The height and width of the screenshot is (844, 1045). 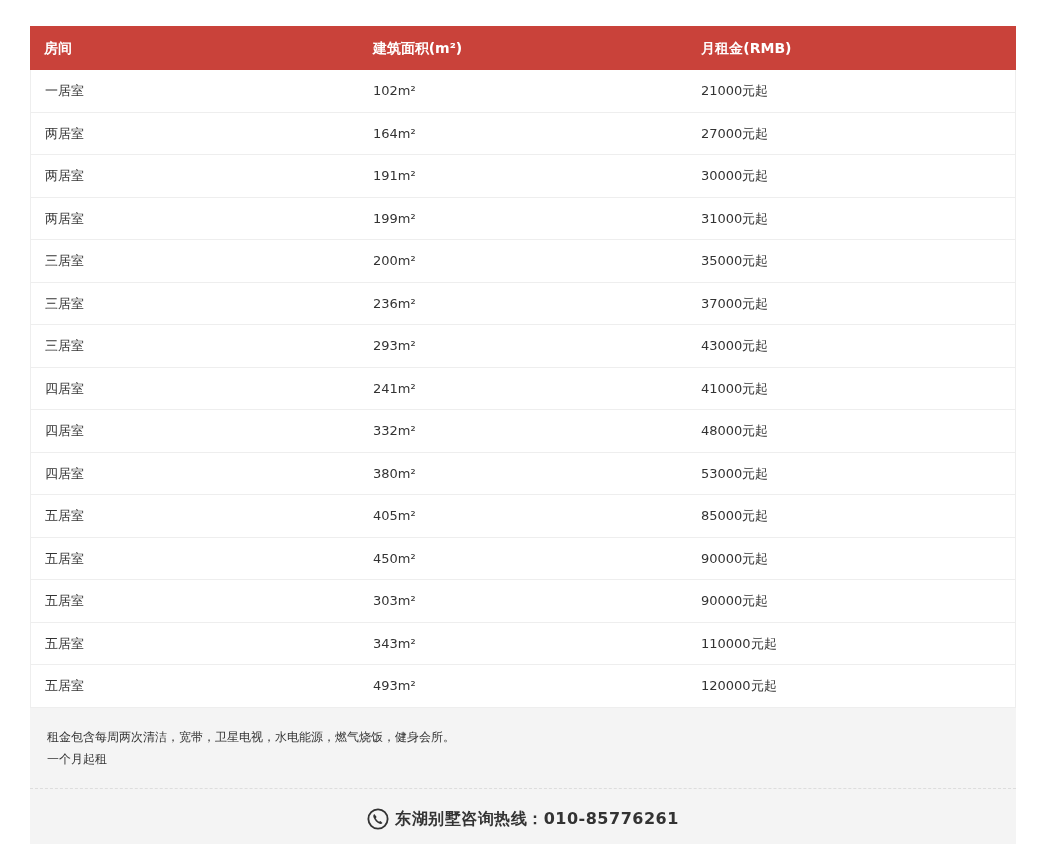 I want to click on table-cell-text: 21000元起, so click(x=735, y=91).